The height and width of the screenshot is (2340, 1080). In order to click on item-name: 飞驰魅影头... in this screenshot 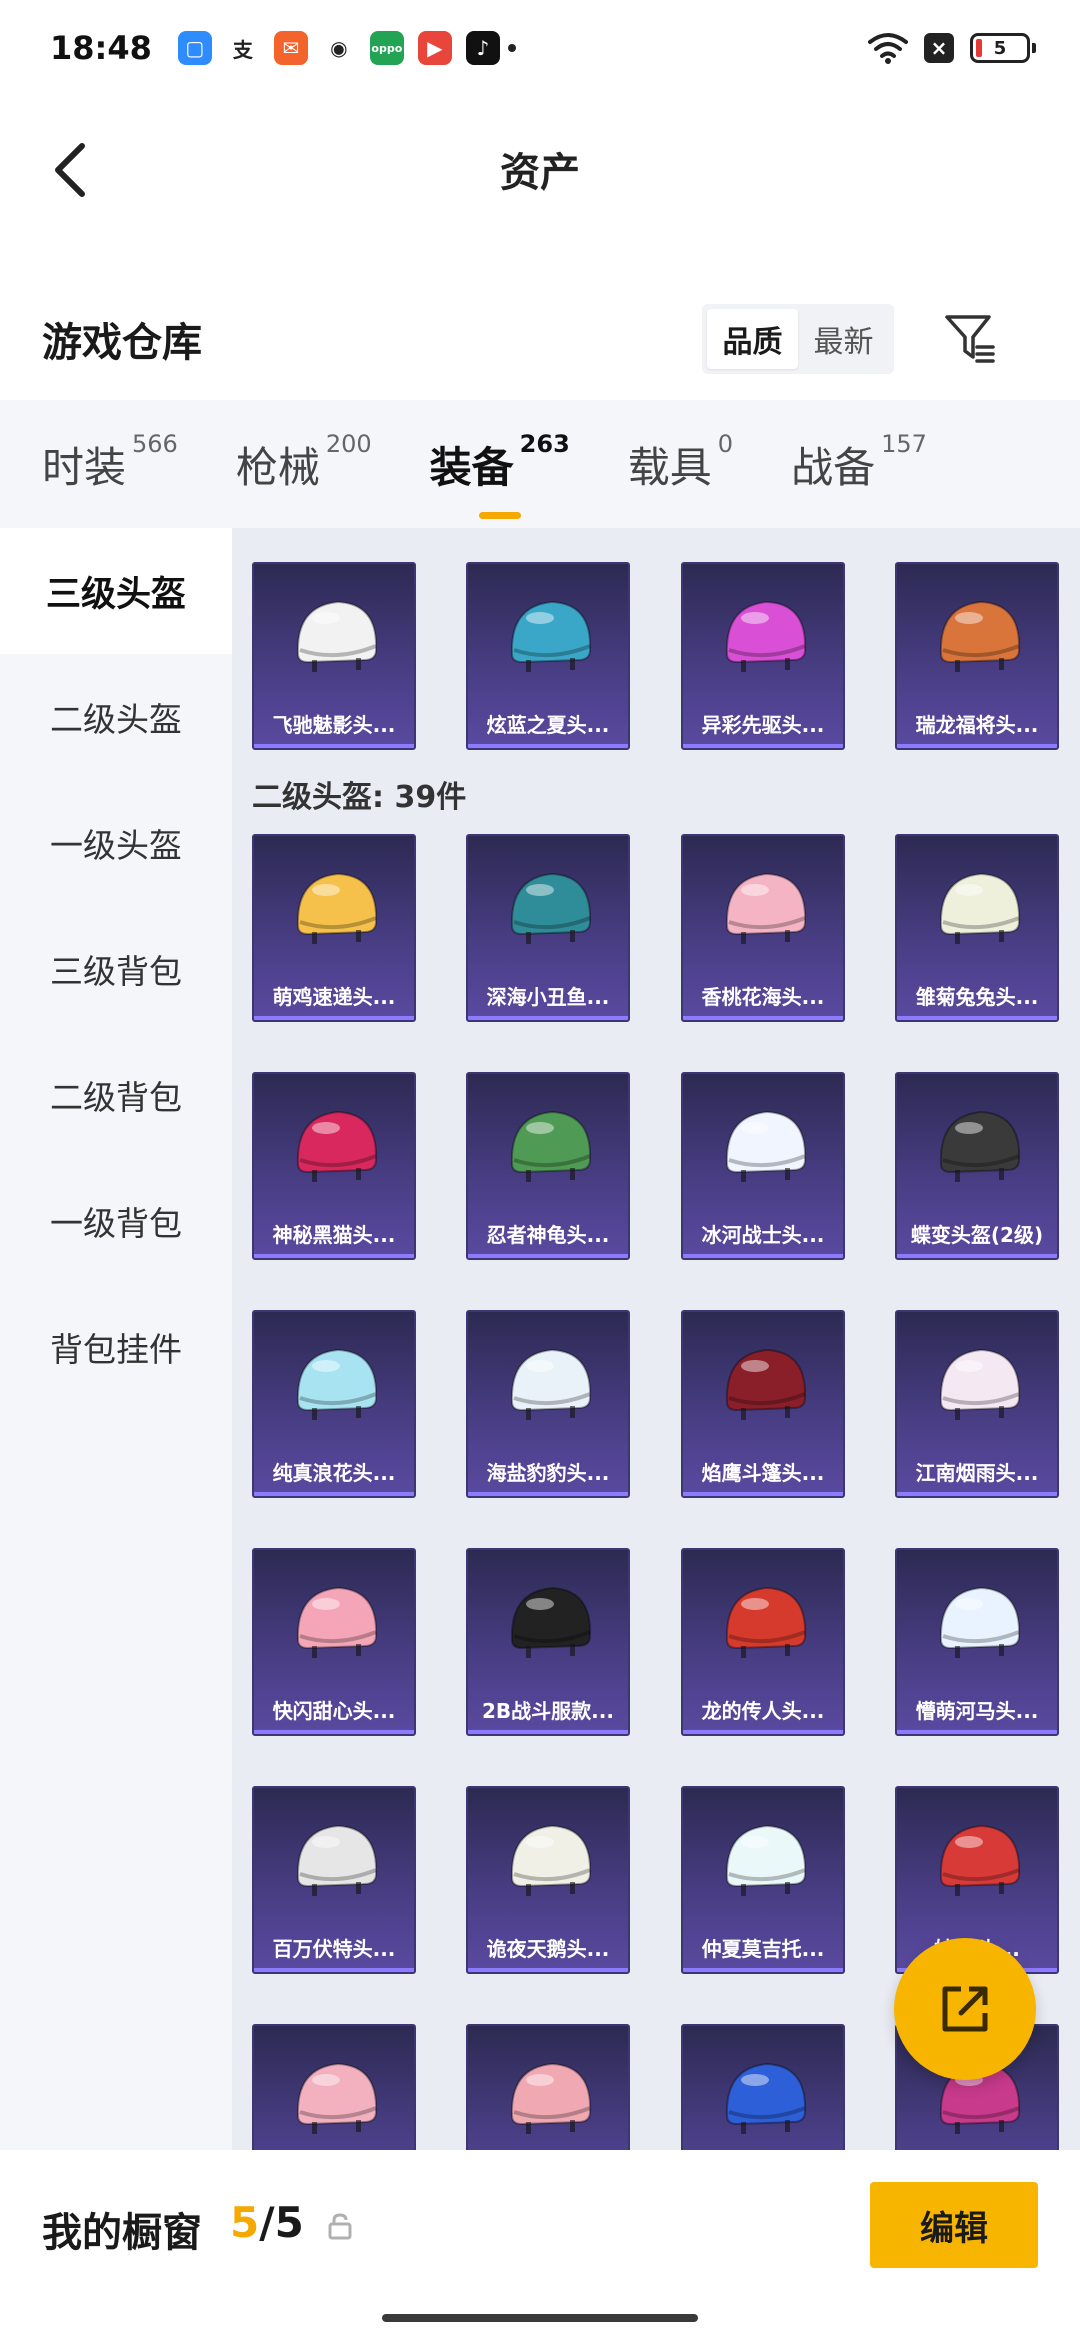, I will do `click(334, 725)`.